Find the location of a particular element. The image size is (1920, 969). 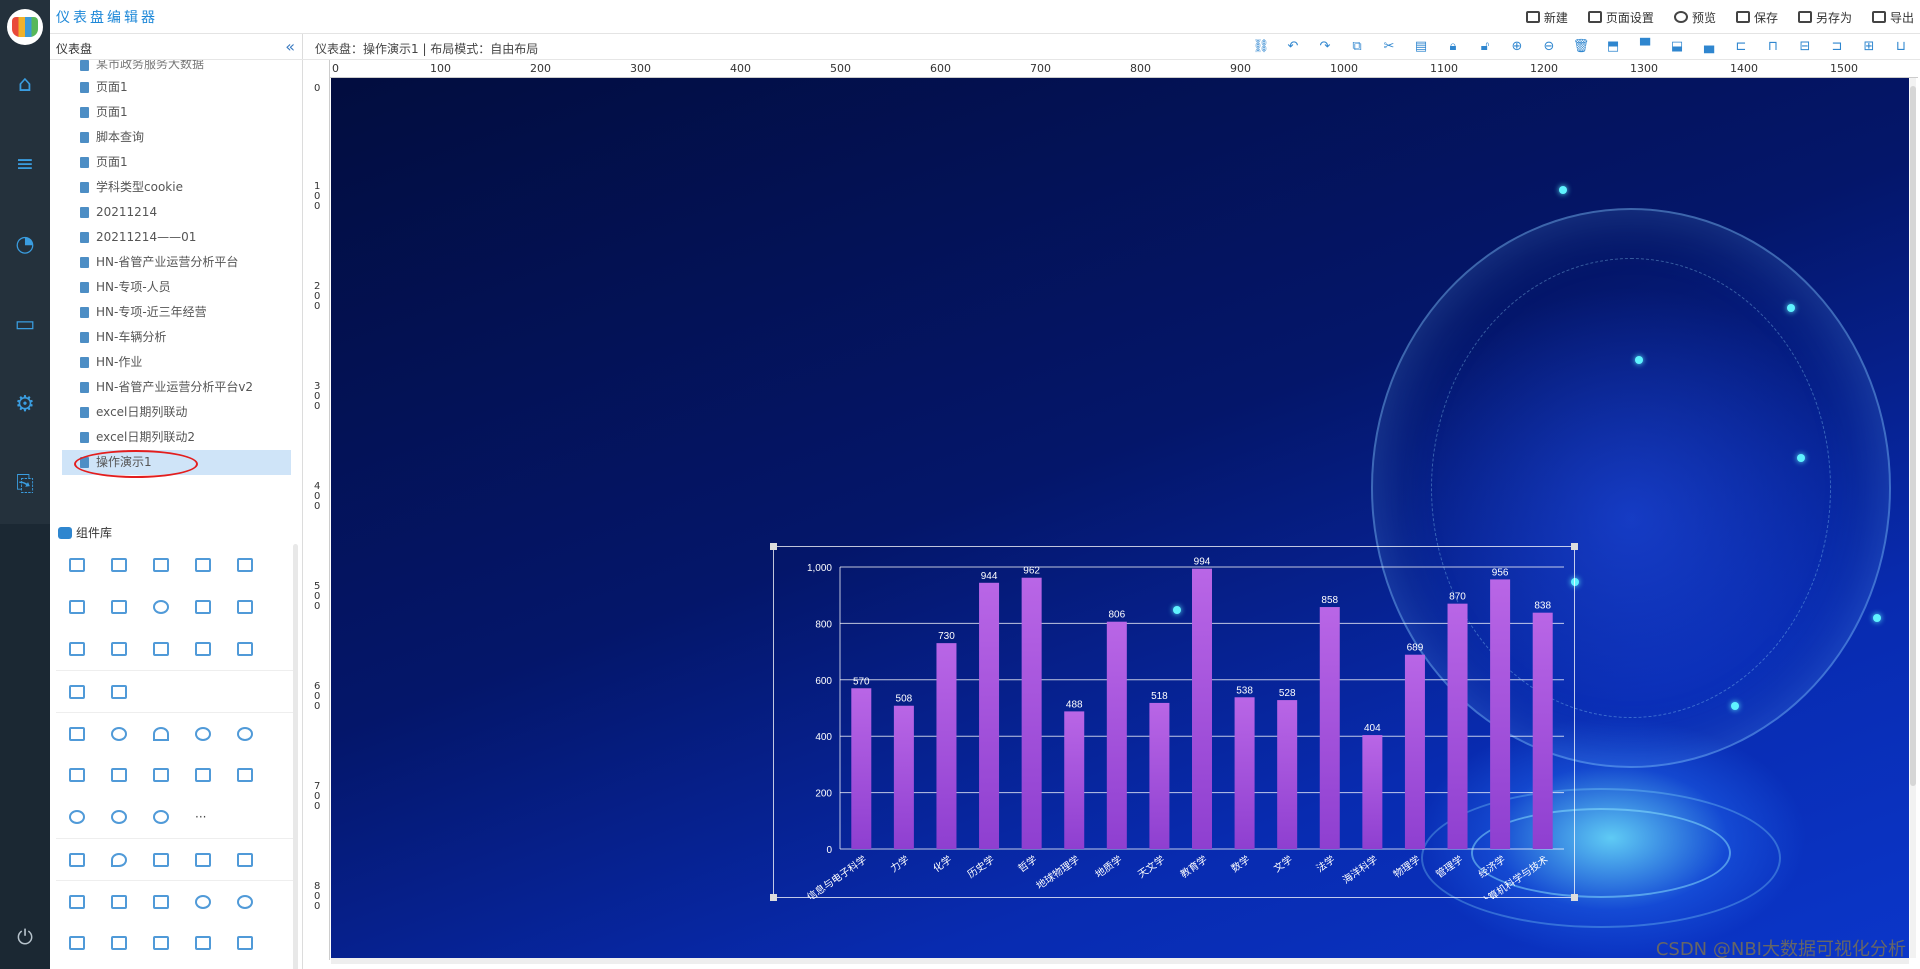

histogram-icon is located at coordinates (245, 649).